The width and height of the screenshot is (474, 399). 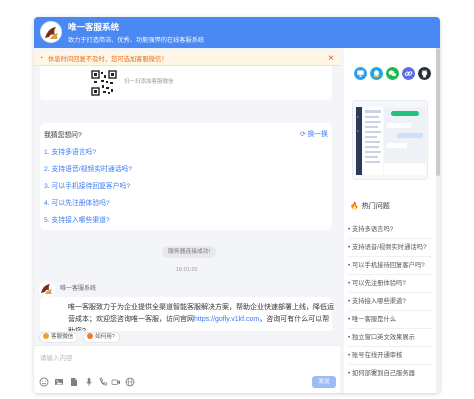 I want to click on faq-title: 我猜您想问?, so click(x=63, y=135).